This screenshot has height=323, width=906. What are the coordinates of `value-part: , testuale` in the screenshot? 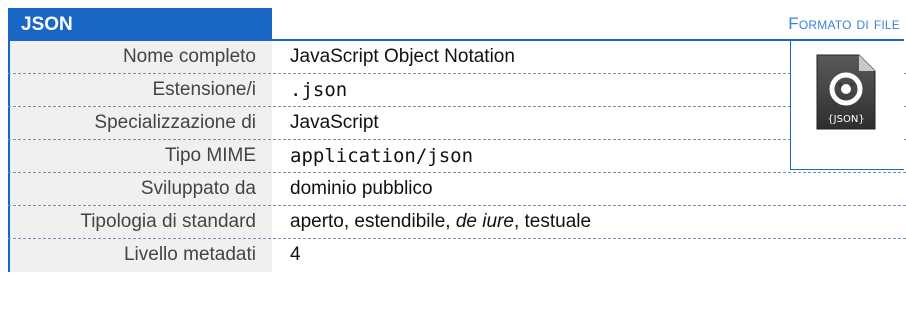 It's located at (552, 221).